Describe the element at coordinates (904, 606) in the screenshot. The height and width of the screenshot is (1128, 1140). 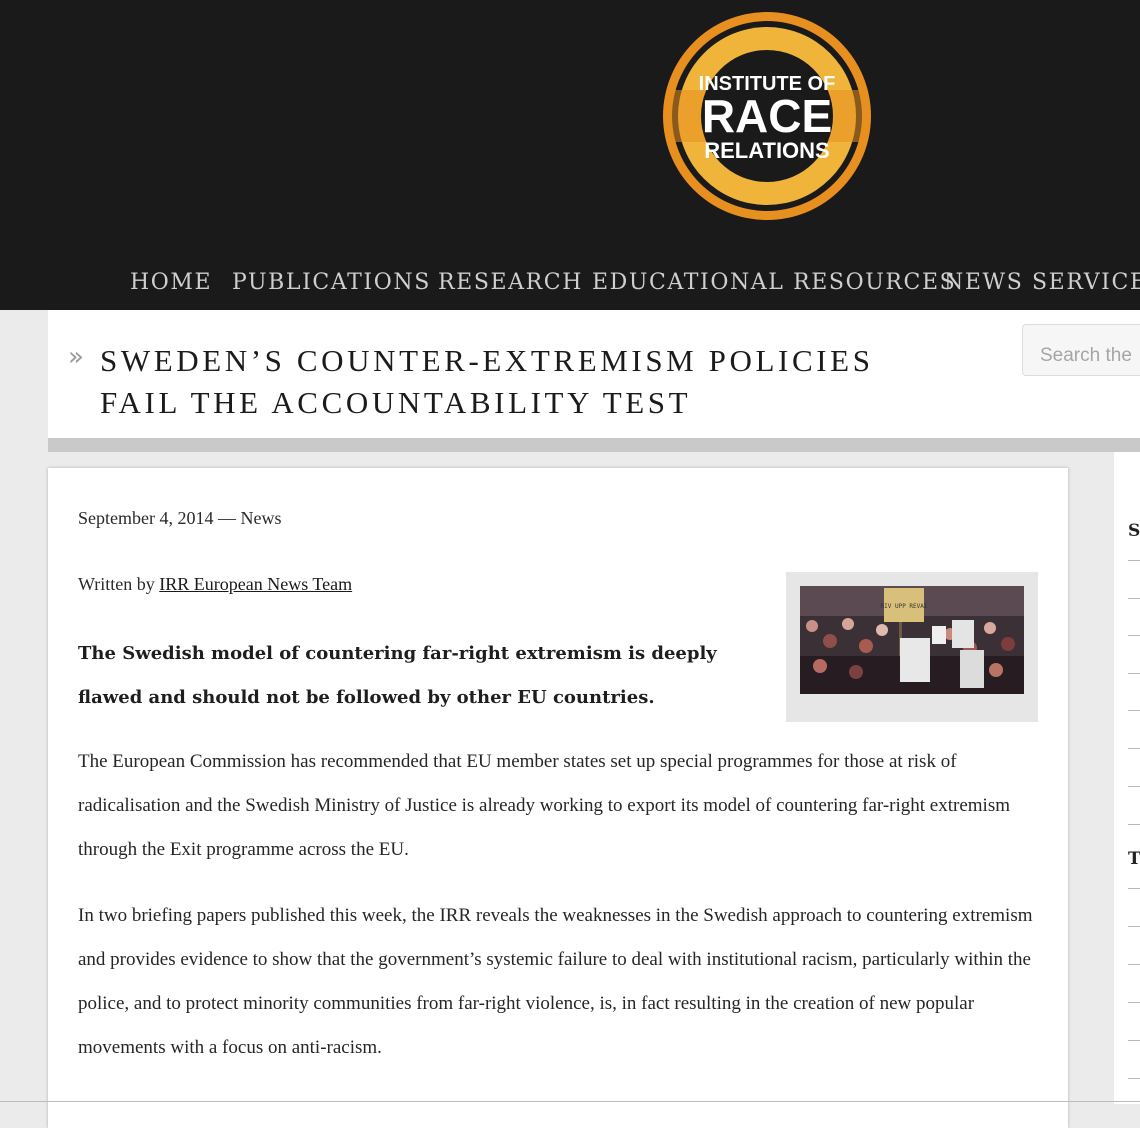
I see `protest-sign-text: RIV UPP REVAI` at that location.